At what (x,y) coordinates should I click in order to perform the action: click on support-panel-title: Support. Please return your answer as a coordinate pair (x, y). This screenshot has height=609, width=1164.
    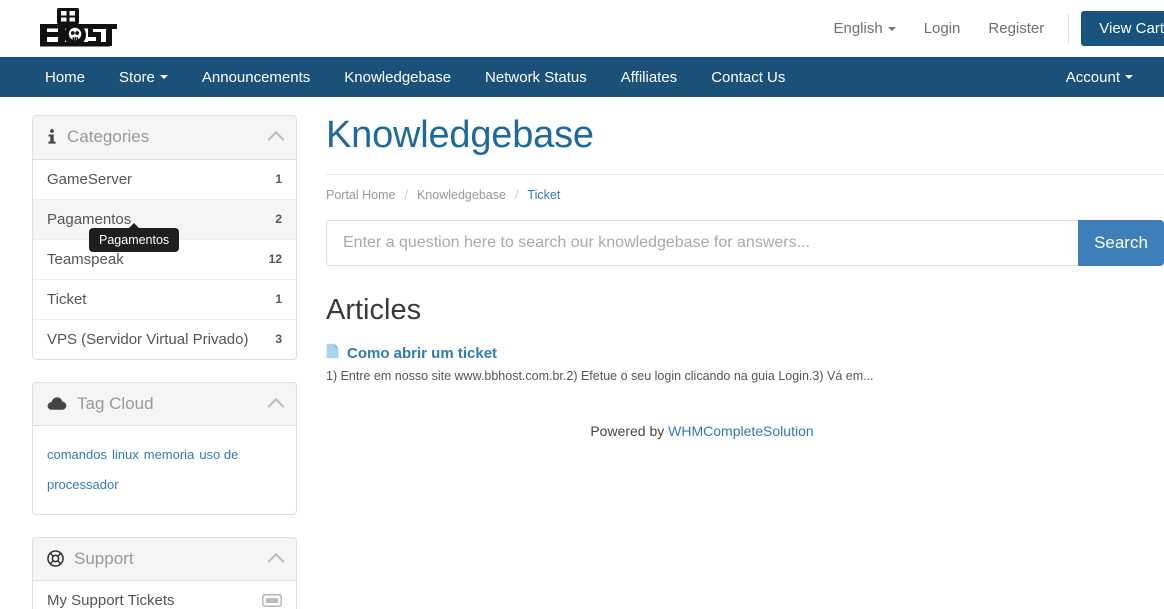
    Looking at the image, I should click on (104, 558).